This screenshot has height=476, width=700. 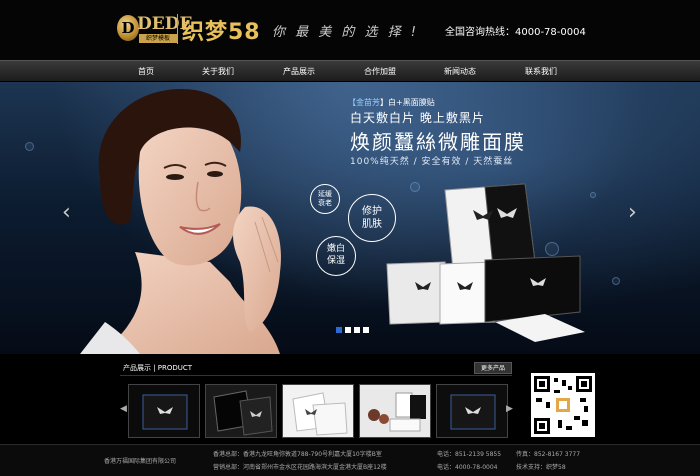 I want to click on logo-emblem: D, so click(x=128, y=28).